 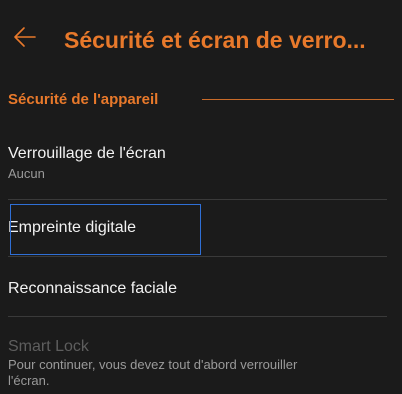 I want to click on setting-item-title: Verrouillage de l'écran, so click(x=87, y=153).